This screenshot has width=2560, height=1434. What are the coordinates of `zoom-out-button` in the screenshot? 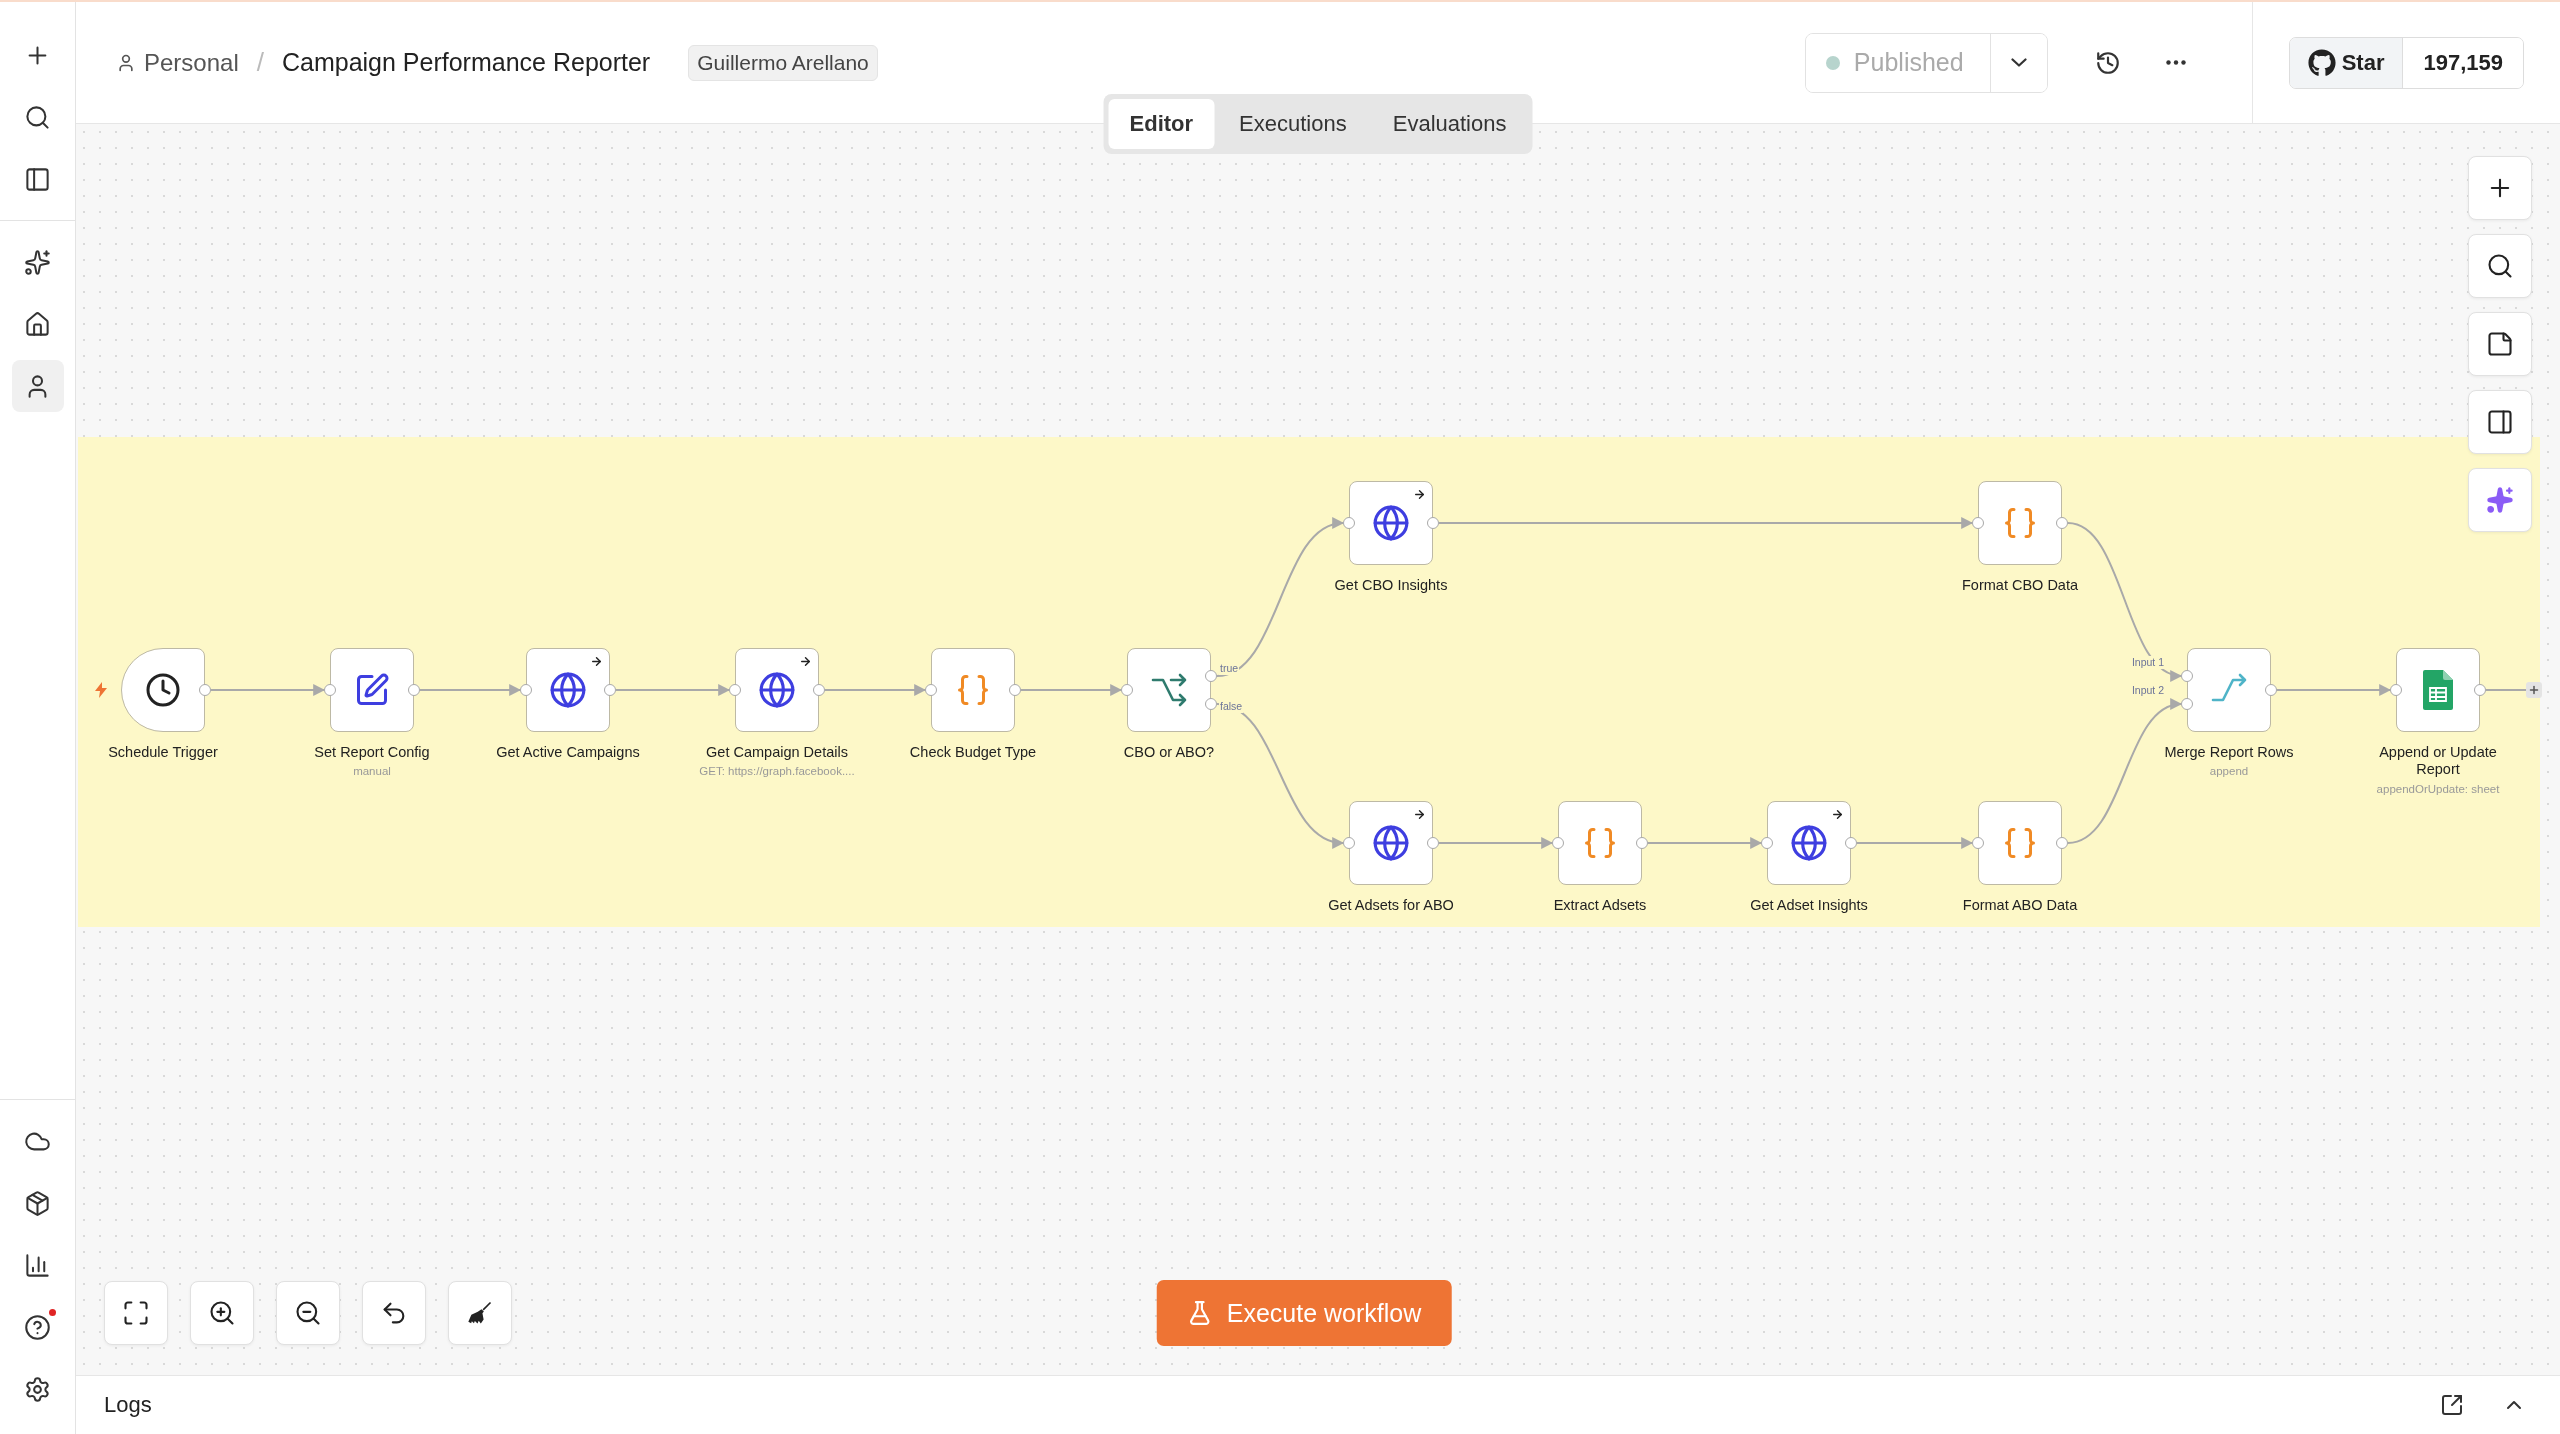 It's located at (308, 1313).